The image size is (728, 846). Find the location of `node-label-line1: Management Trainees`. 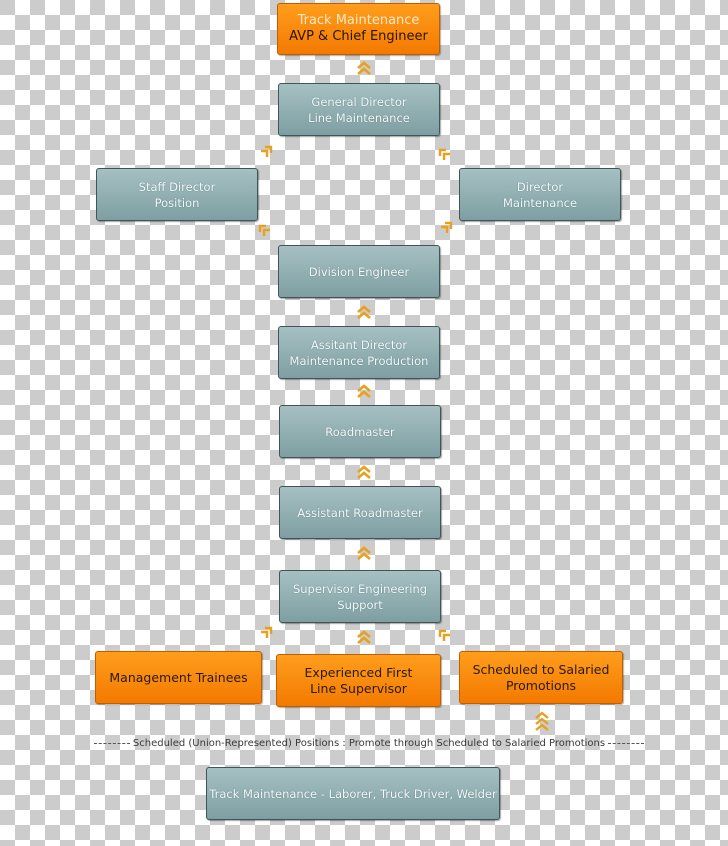

node-label-line1: Management Trainees is located at coordinates (178, 677).